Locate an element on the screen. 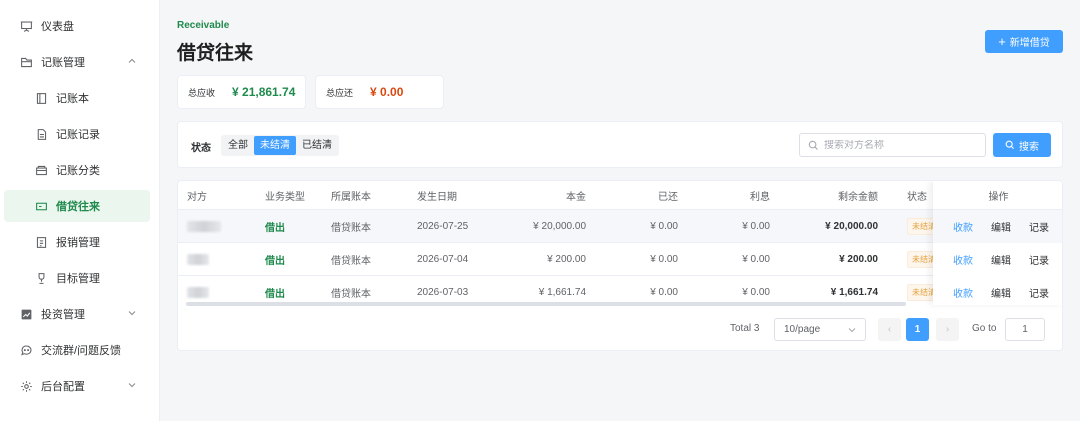 The width and height of the screenshot is (1080, 421). search-input is located at coordinates (899, 145).